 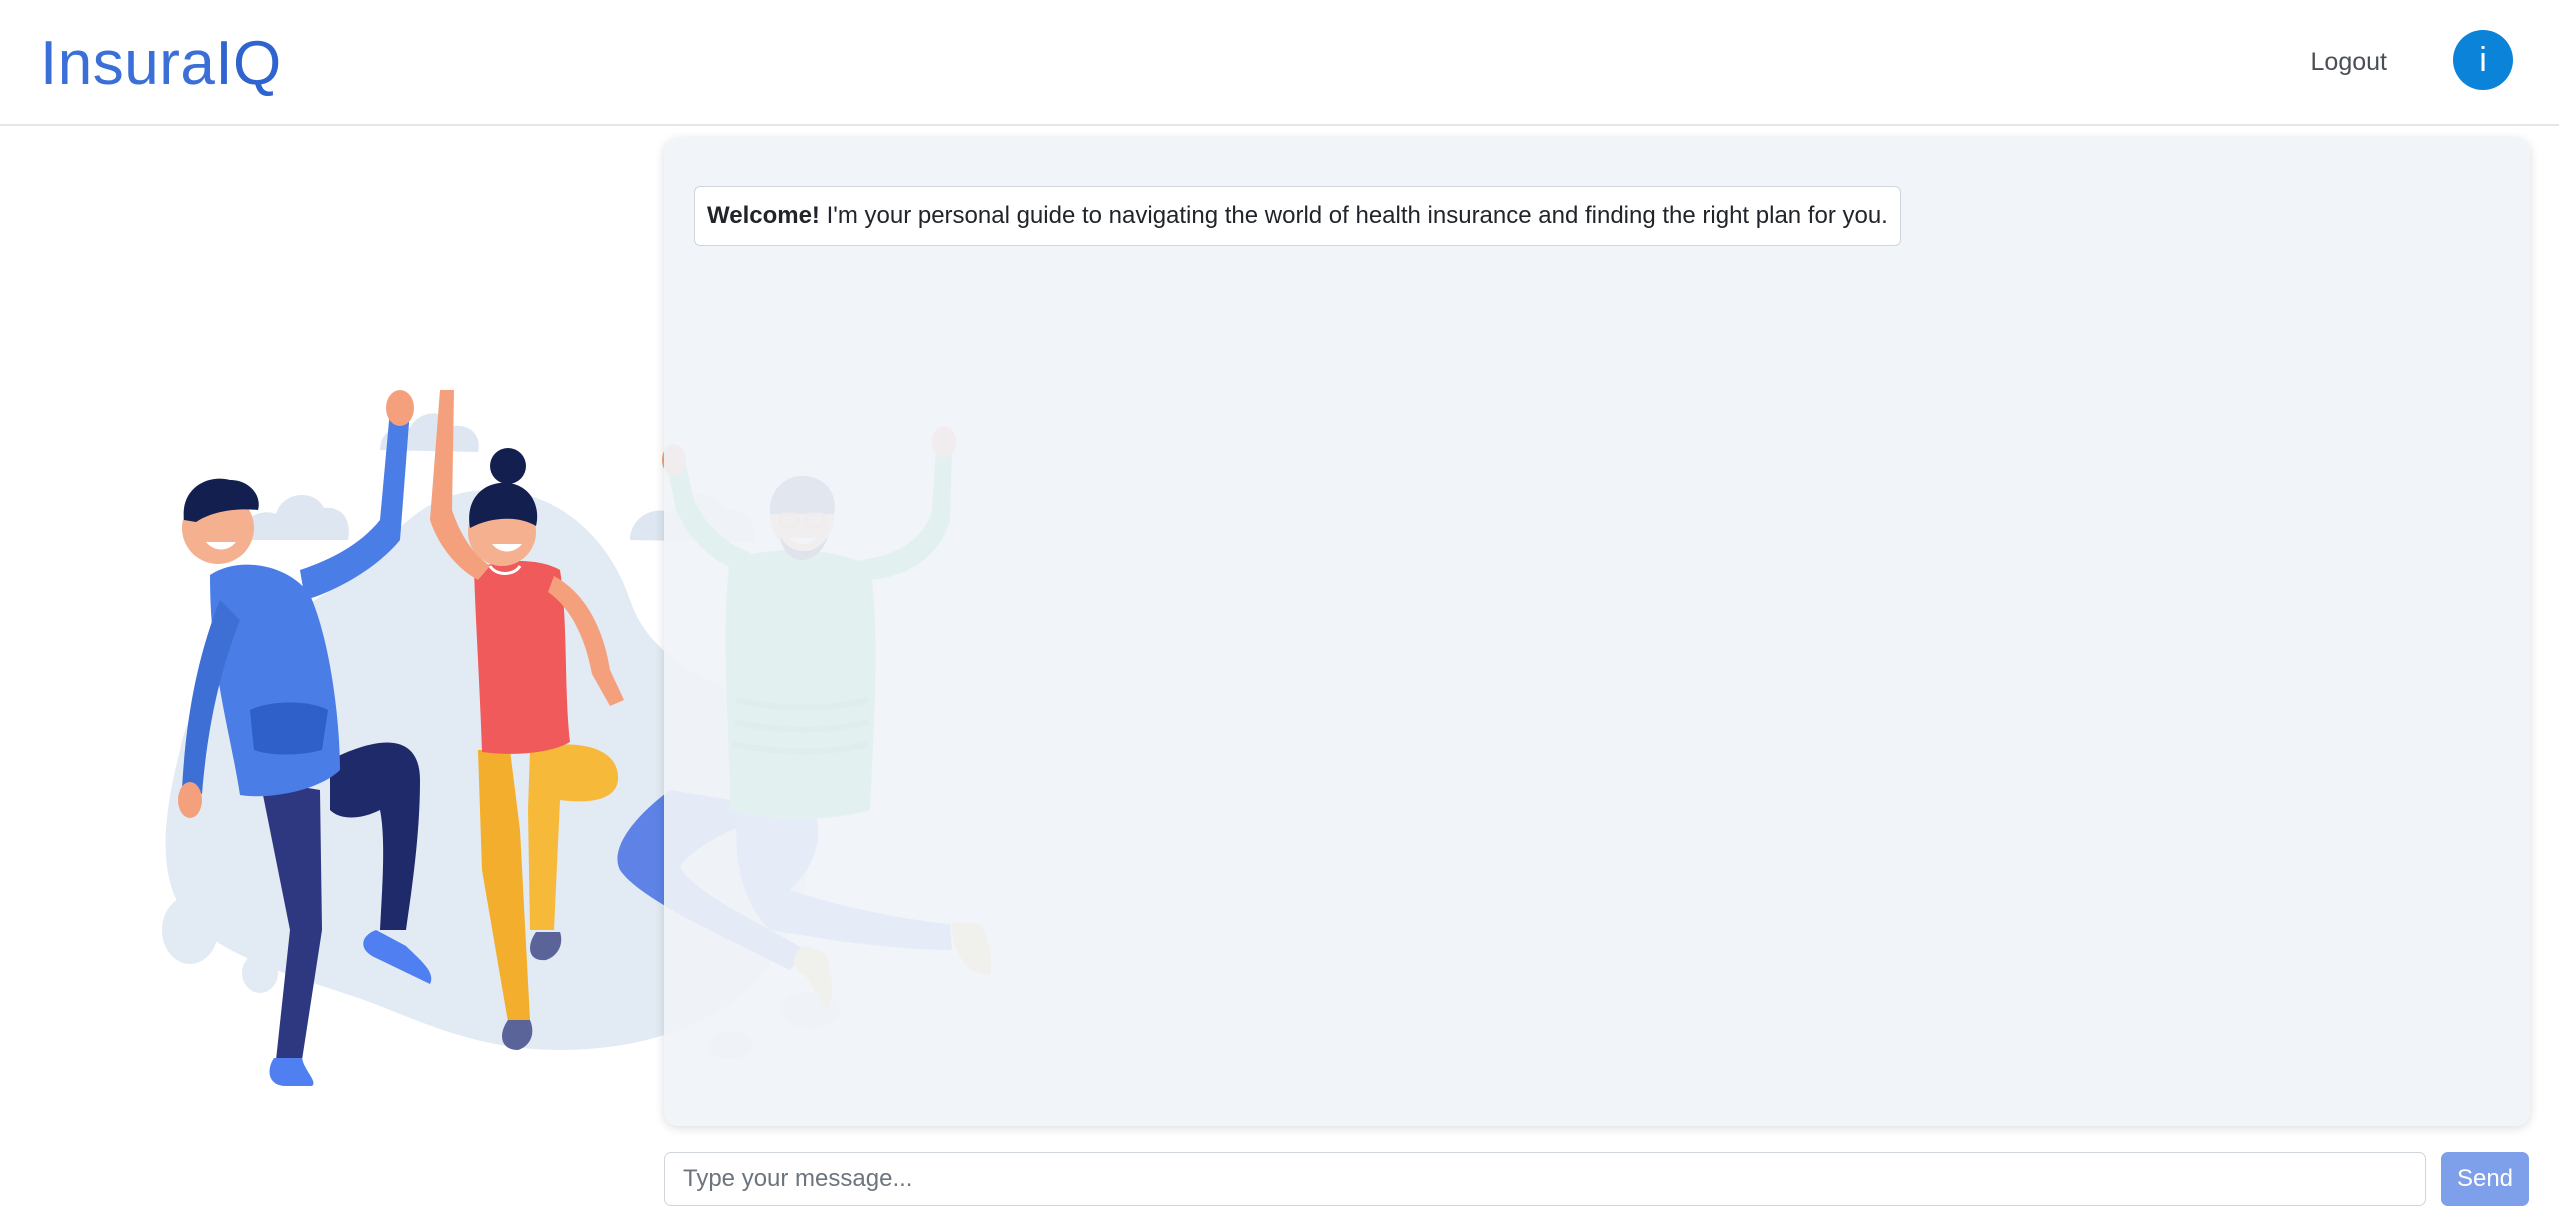 I want to click on top-navbar: InsuraIQ Logout i, so click(x=1279, y=63).